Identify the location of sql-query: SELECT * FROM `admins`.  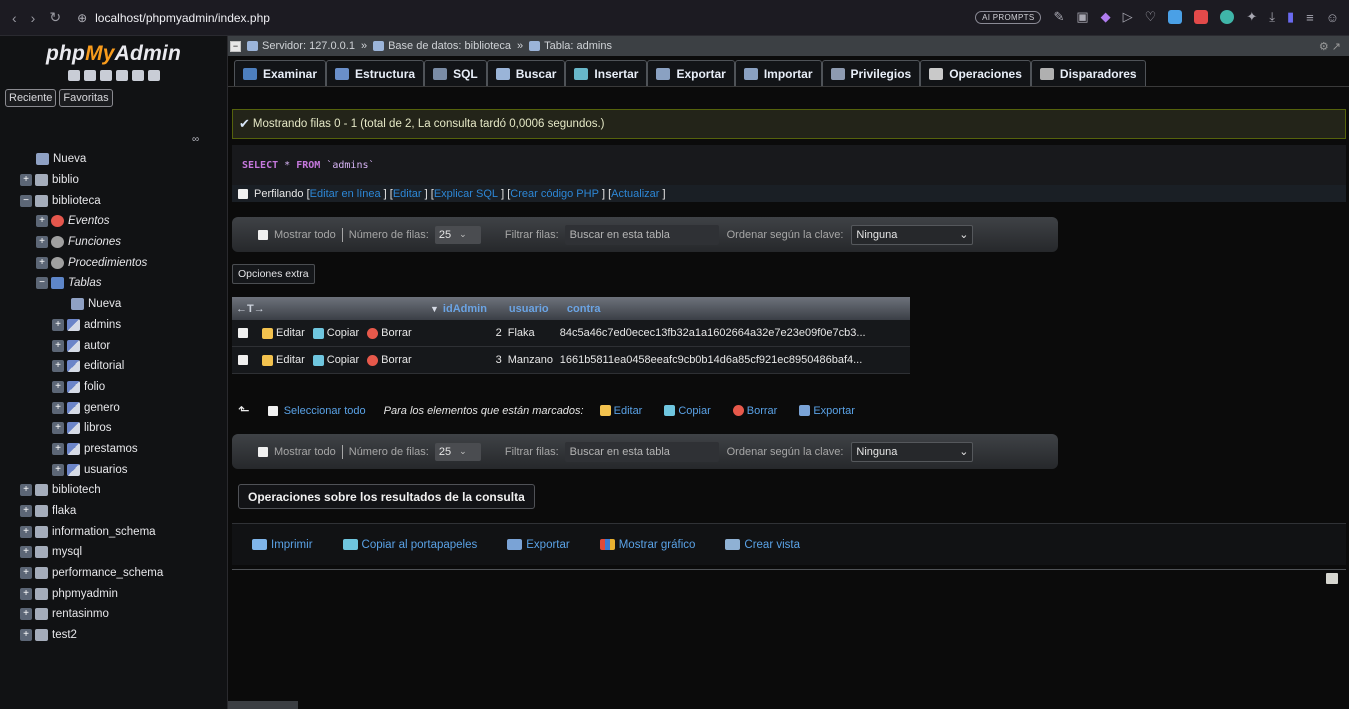
(789, 165).